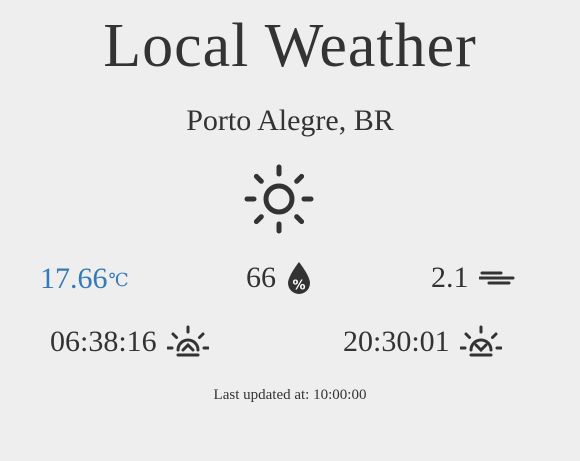 The height and width of the screenshot is (461, 580). What do you see at coordinates (480, 341) in the screenshot?
I see `sunset-icon` at bounding box center [480, 341].